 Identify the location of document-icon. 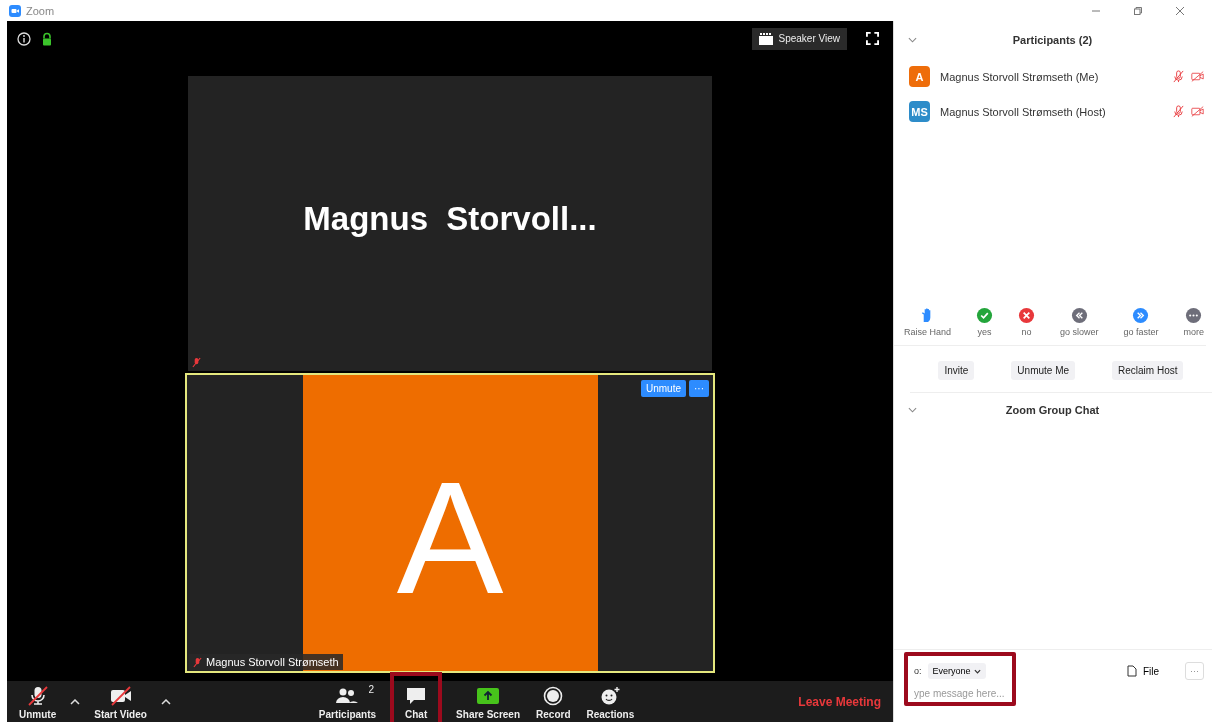
(1131, 671).